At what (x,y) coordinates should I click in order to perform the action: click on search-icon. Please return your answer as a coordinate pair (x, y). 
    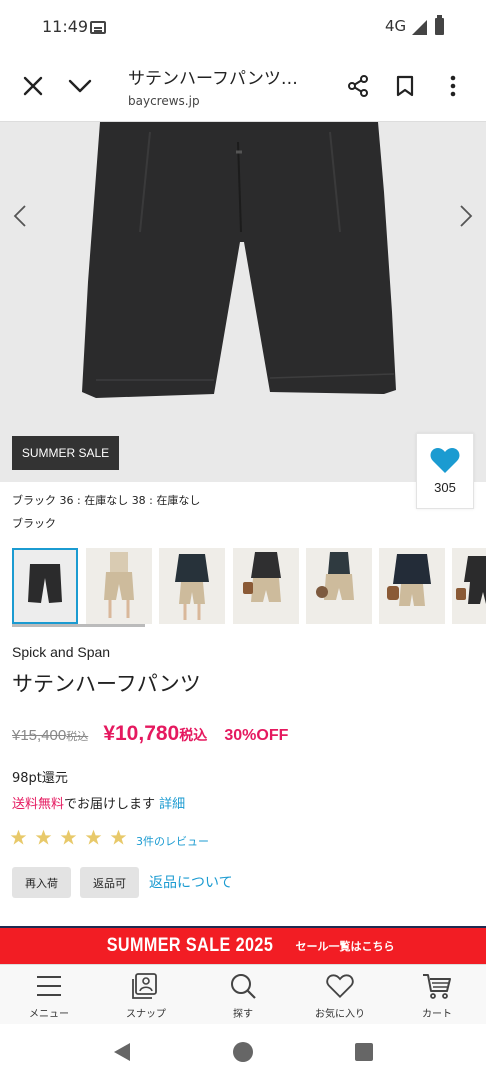
    Looking at the image, I should click on (243, 986).